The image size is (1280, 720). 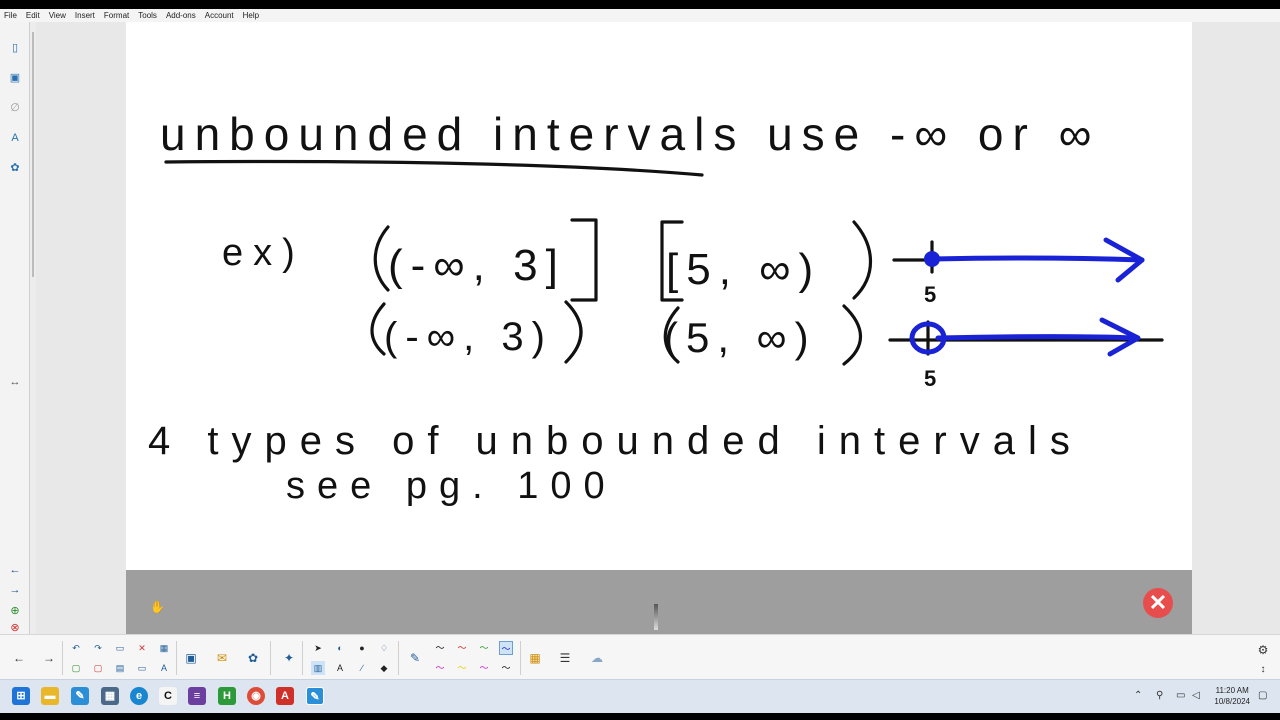 What do you see at coordinates (168, 696) in the screenshot?
I see `c-app-icon: C` at bounding box center [168, 696].